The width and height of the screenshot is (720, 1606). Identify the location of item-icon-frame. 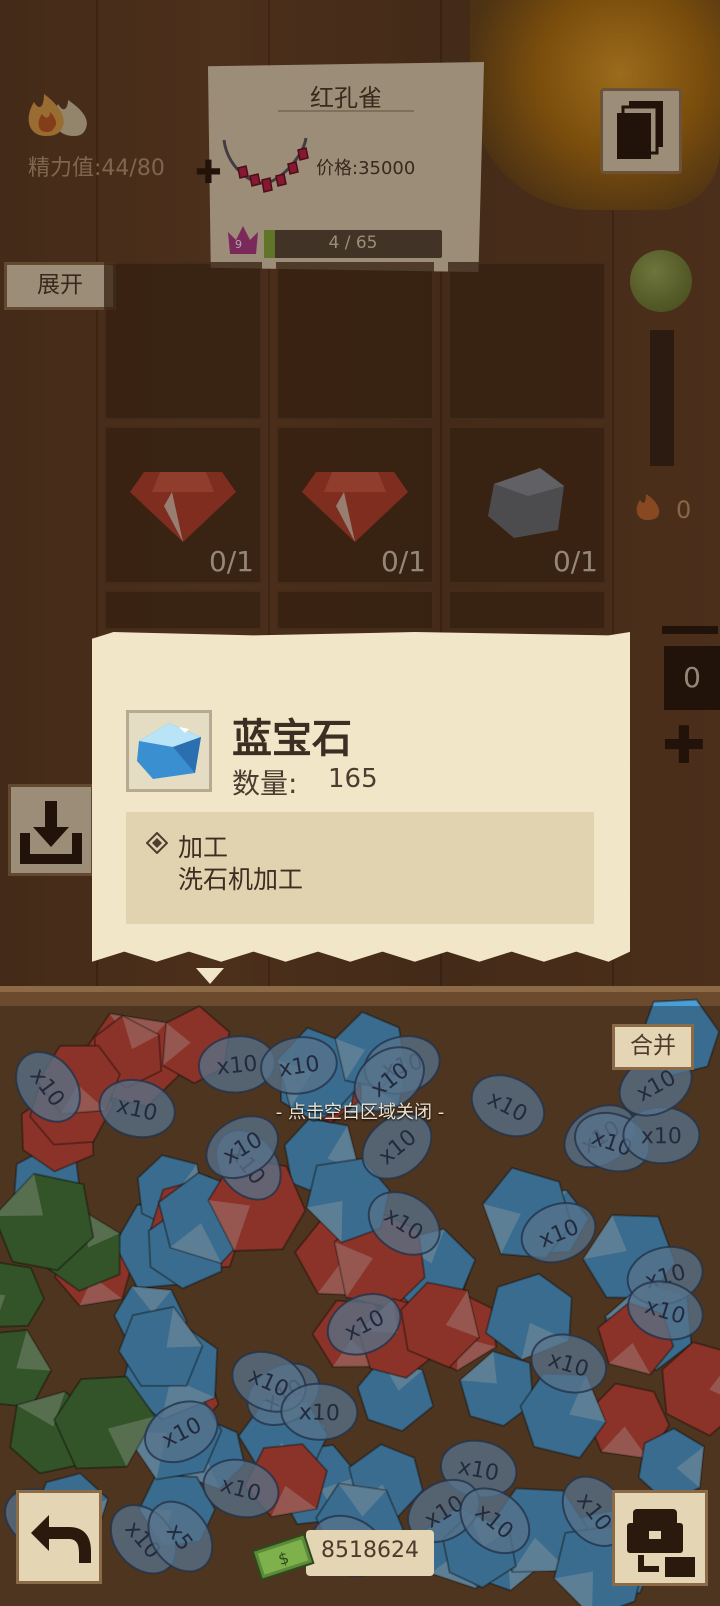
(169, 751).